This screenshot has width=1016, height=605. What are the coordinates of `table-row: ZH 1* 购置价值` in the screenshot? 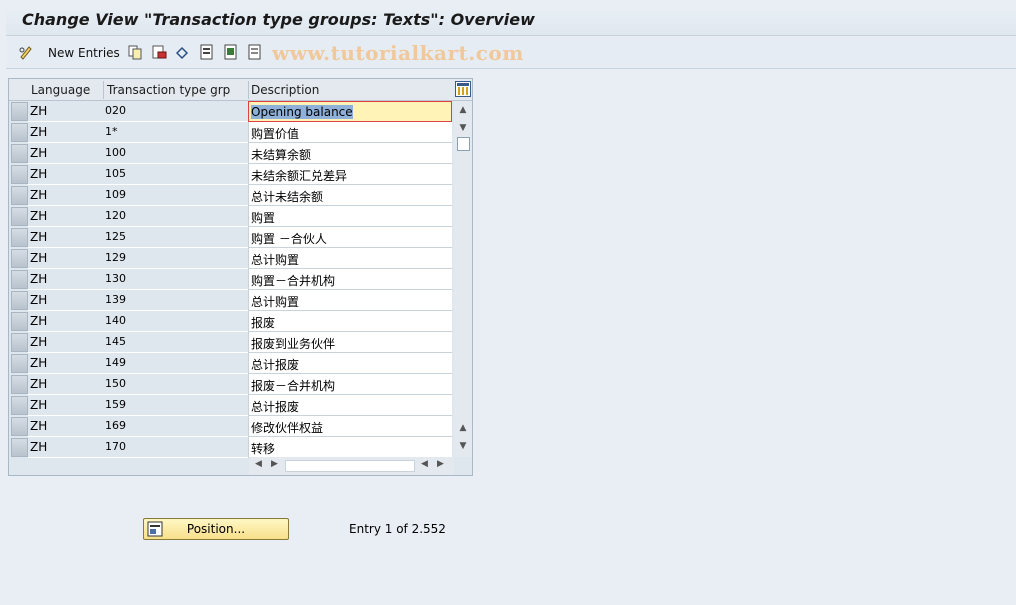 It's located at (231, 132).